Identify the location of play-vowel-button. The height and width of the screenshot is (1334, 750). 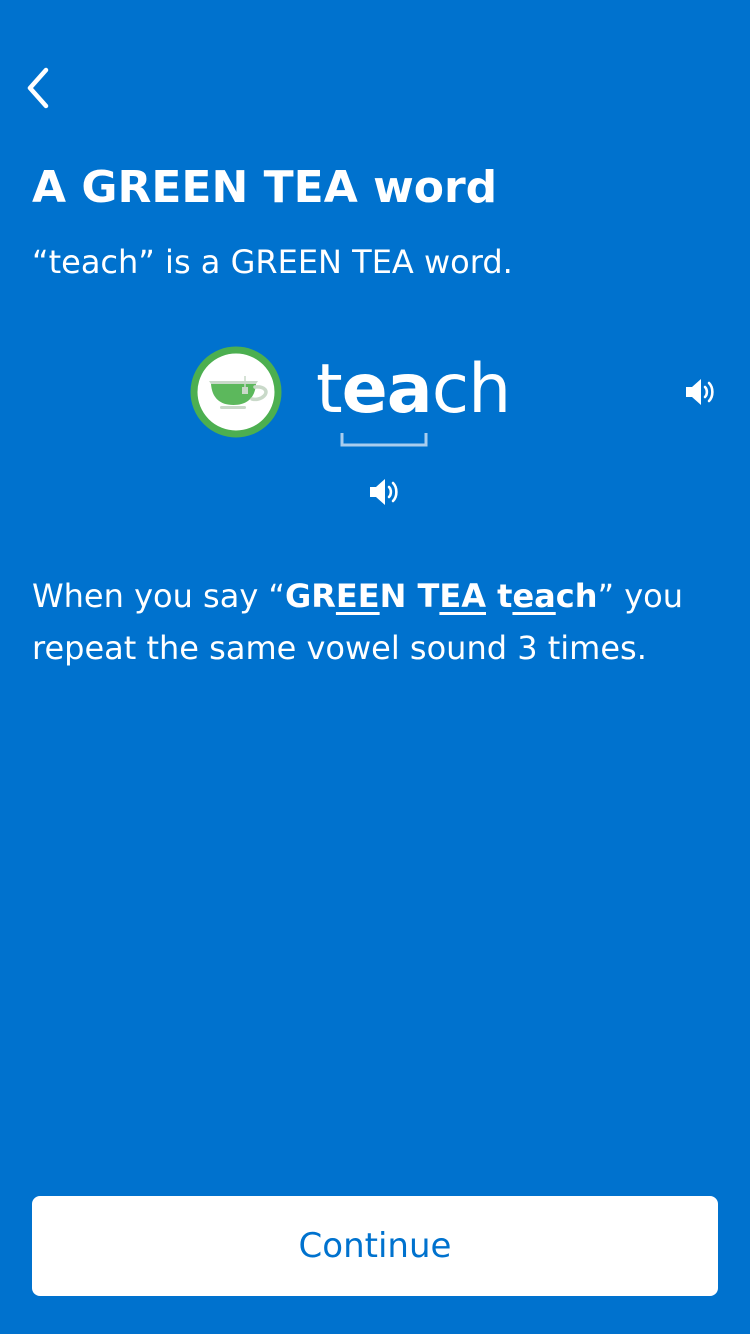
(386, 492).